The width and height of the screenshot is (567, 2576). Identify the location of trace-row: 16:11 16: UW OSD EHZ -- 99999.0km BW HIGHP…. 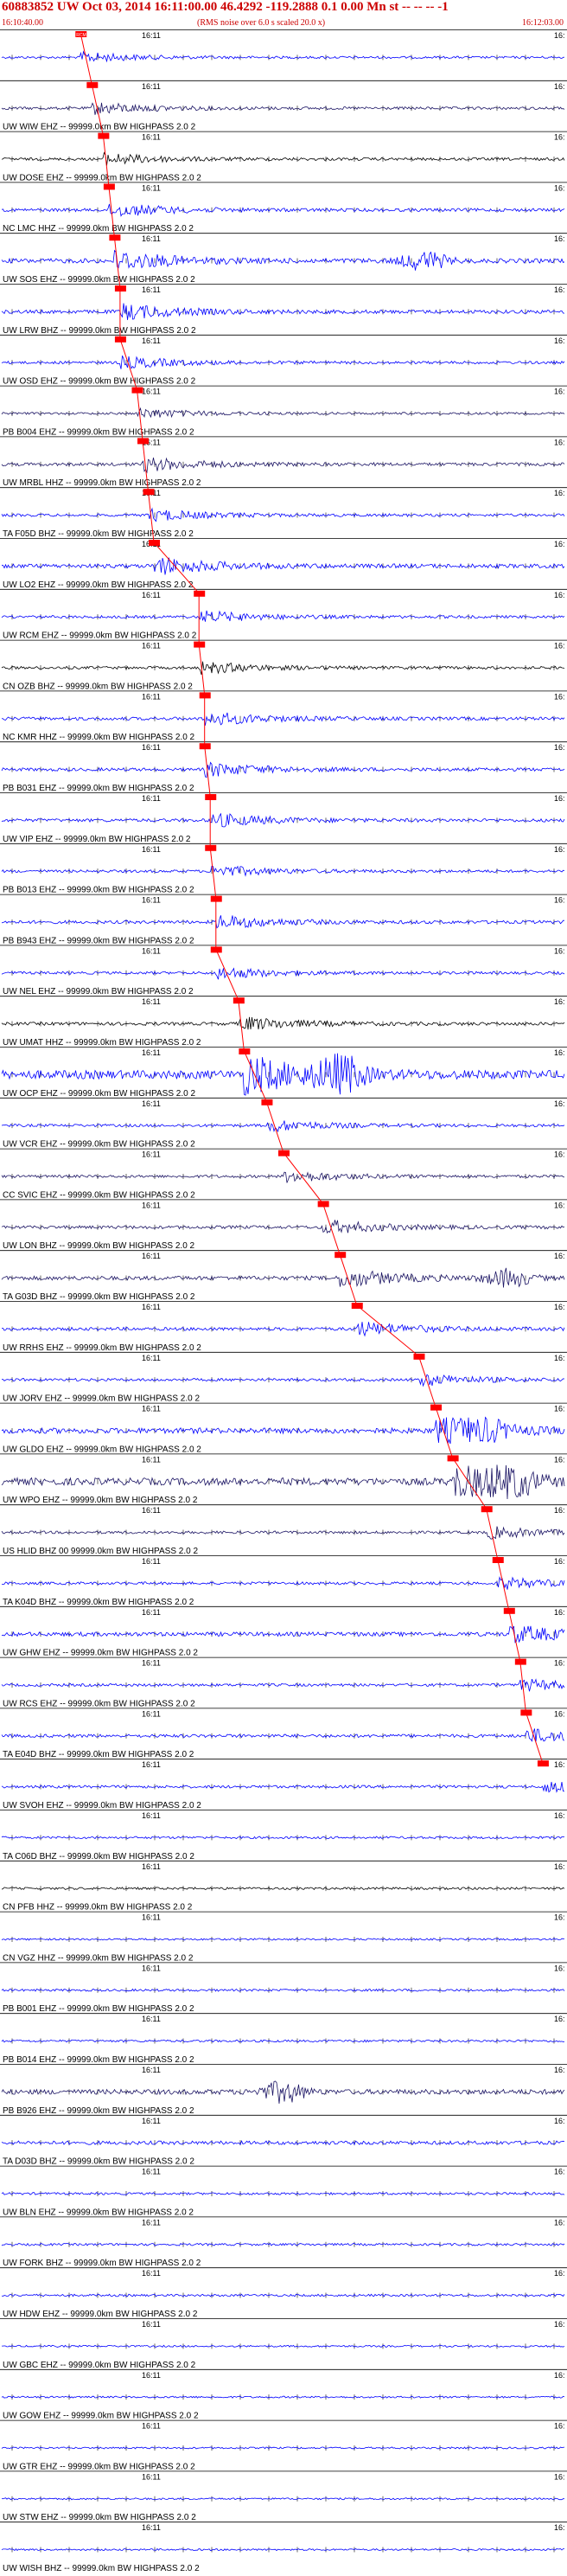
(283, 360).